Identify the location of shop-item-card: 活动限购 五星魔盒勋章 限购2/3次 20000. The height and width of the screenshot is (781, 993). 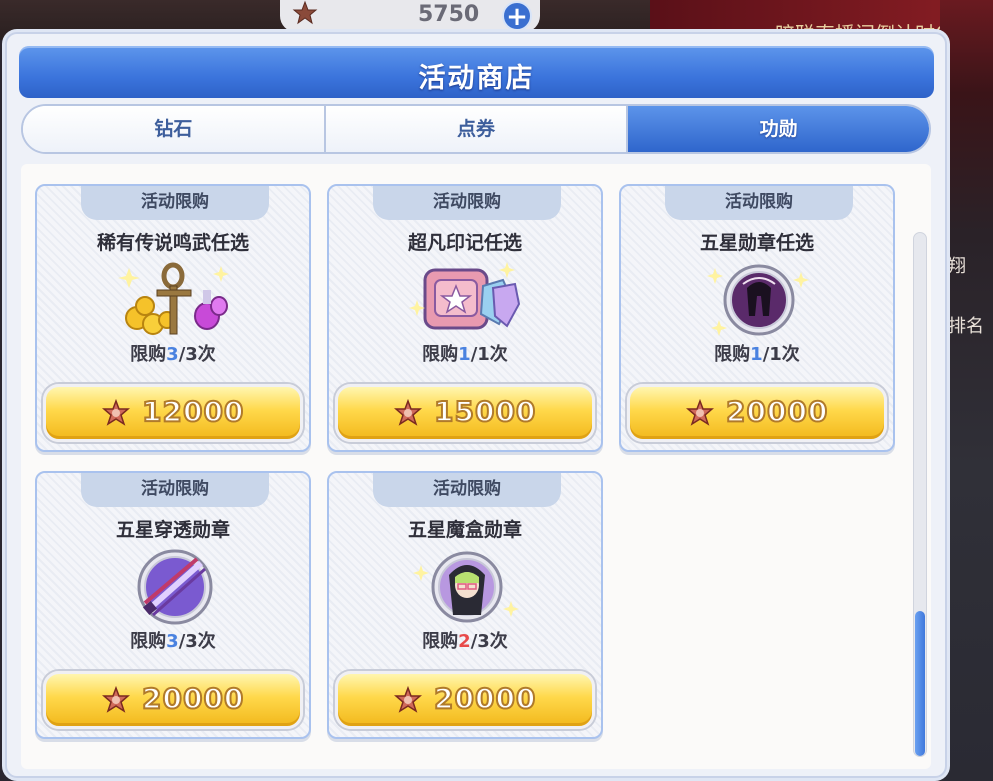
(465, 605).